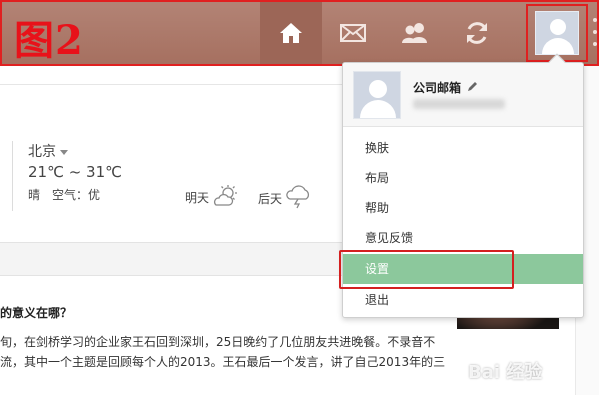 The height and width of the screenshot is (395, 599). I want to click on account-name-row: 公司邮箱, so click(445, 87).